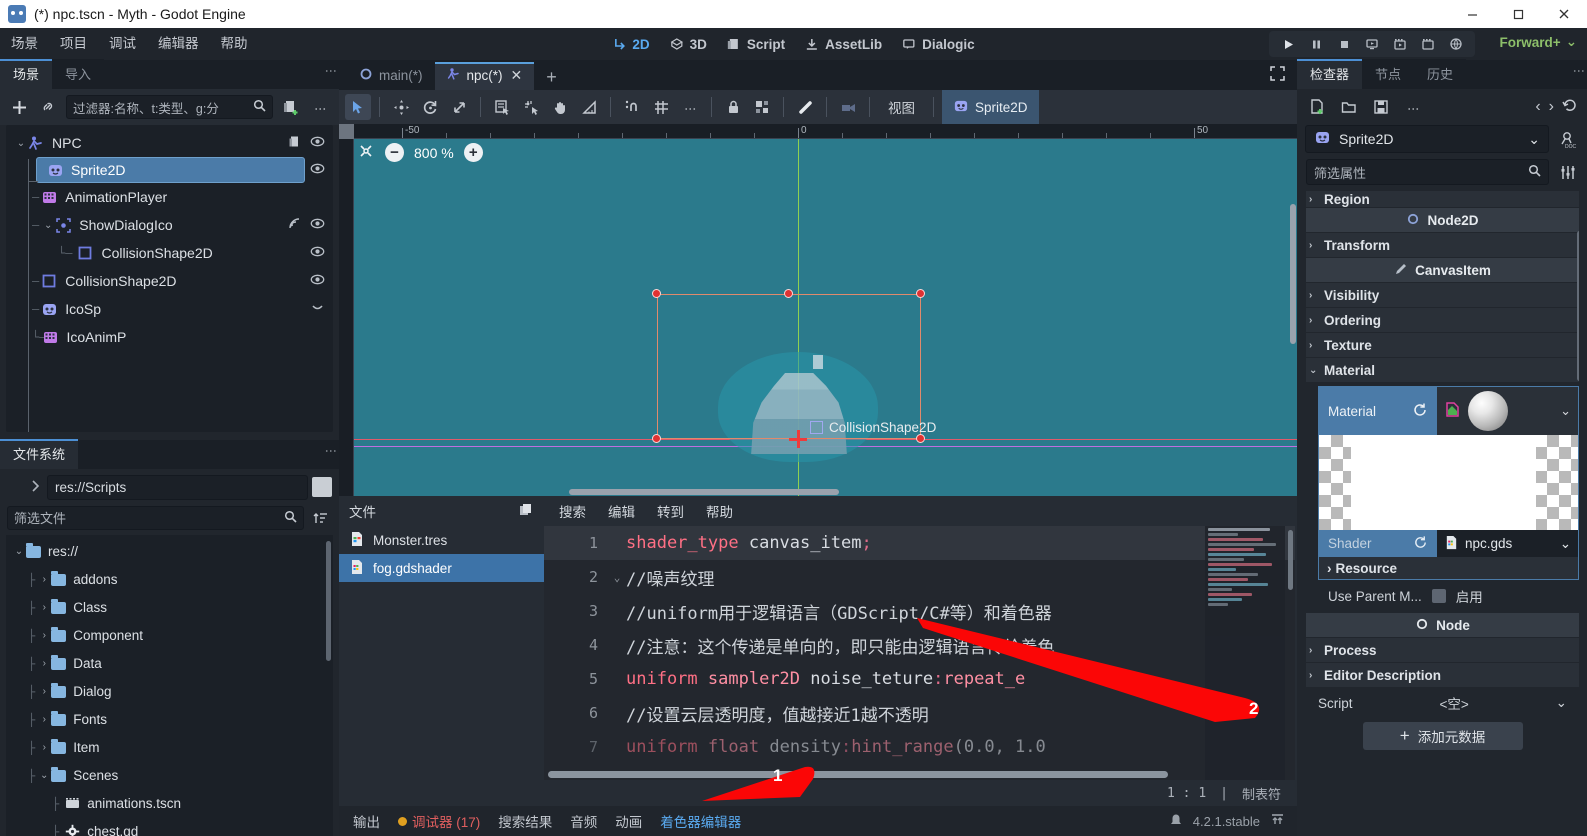 This screenshot has width=1587, height=836. What do you see at coordinates (169, 337) in the screenshot?
I see `tree-row-icoanimp: └— IcoAnimP` at bounding box center [169, 337].